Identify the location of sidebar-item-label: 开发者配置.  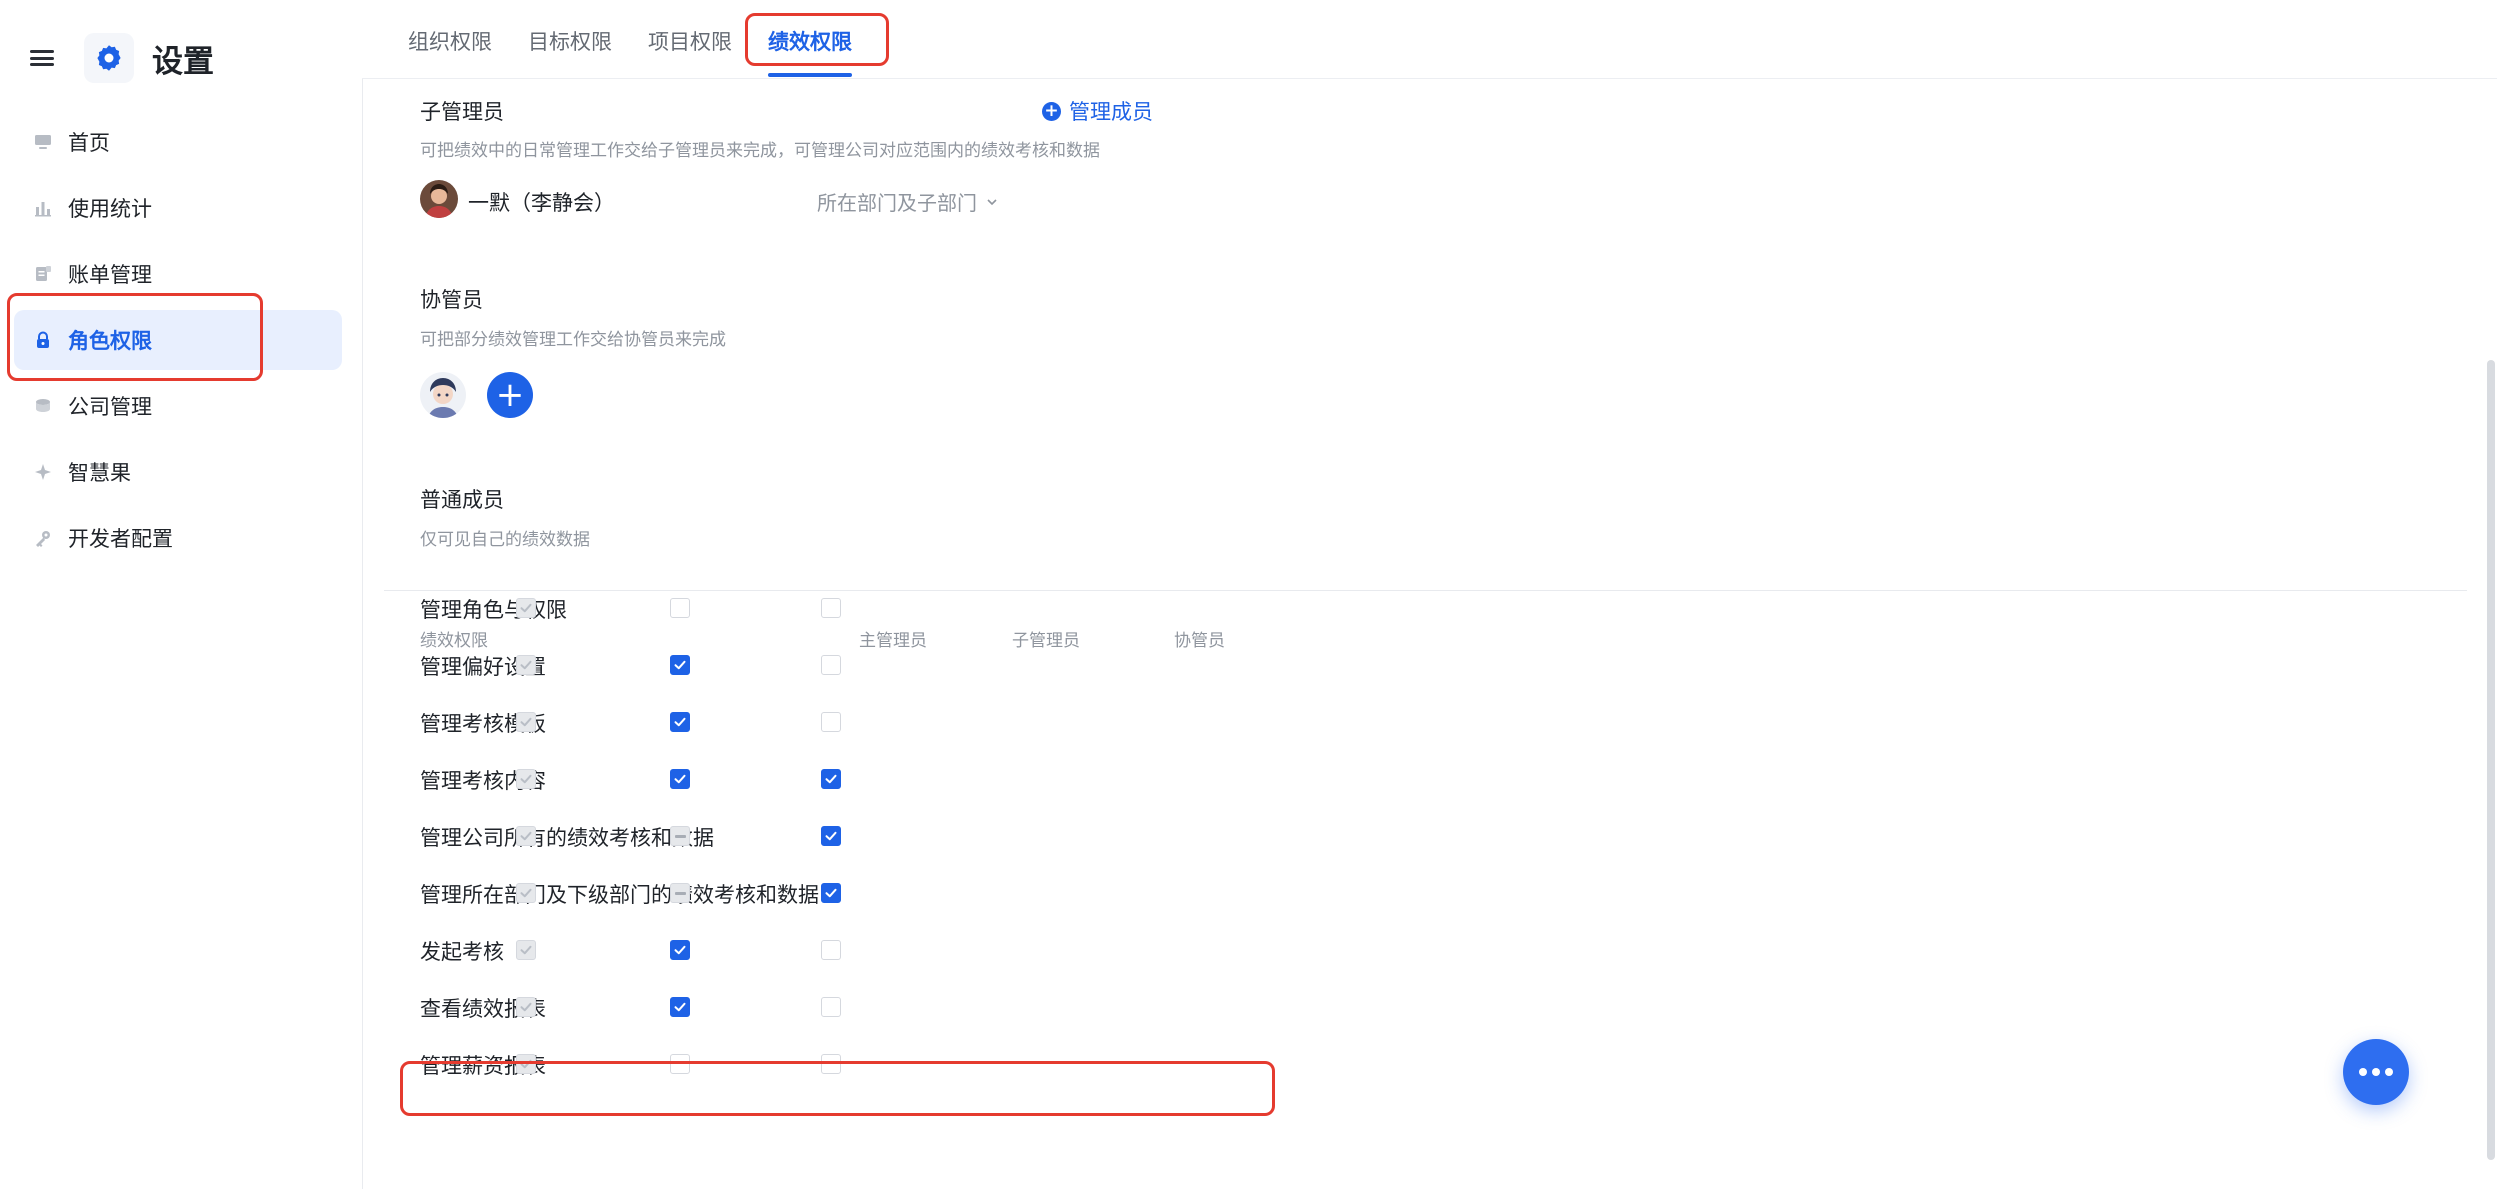
(120, 539).